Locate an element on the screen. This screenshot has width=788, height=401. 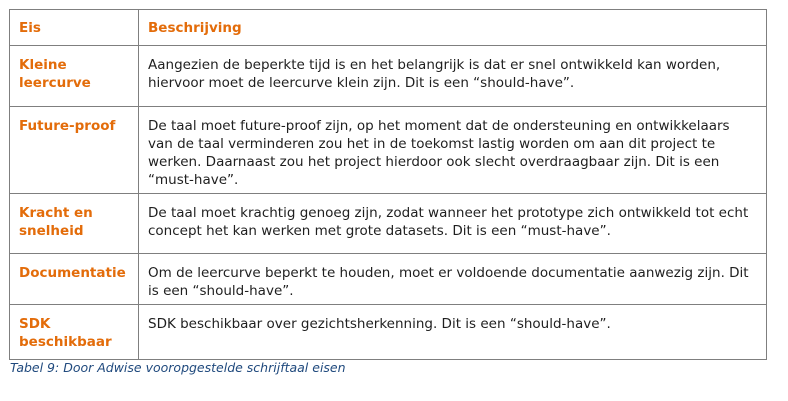
requirement-name: Future-proof is located at coordinates (74, 150).